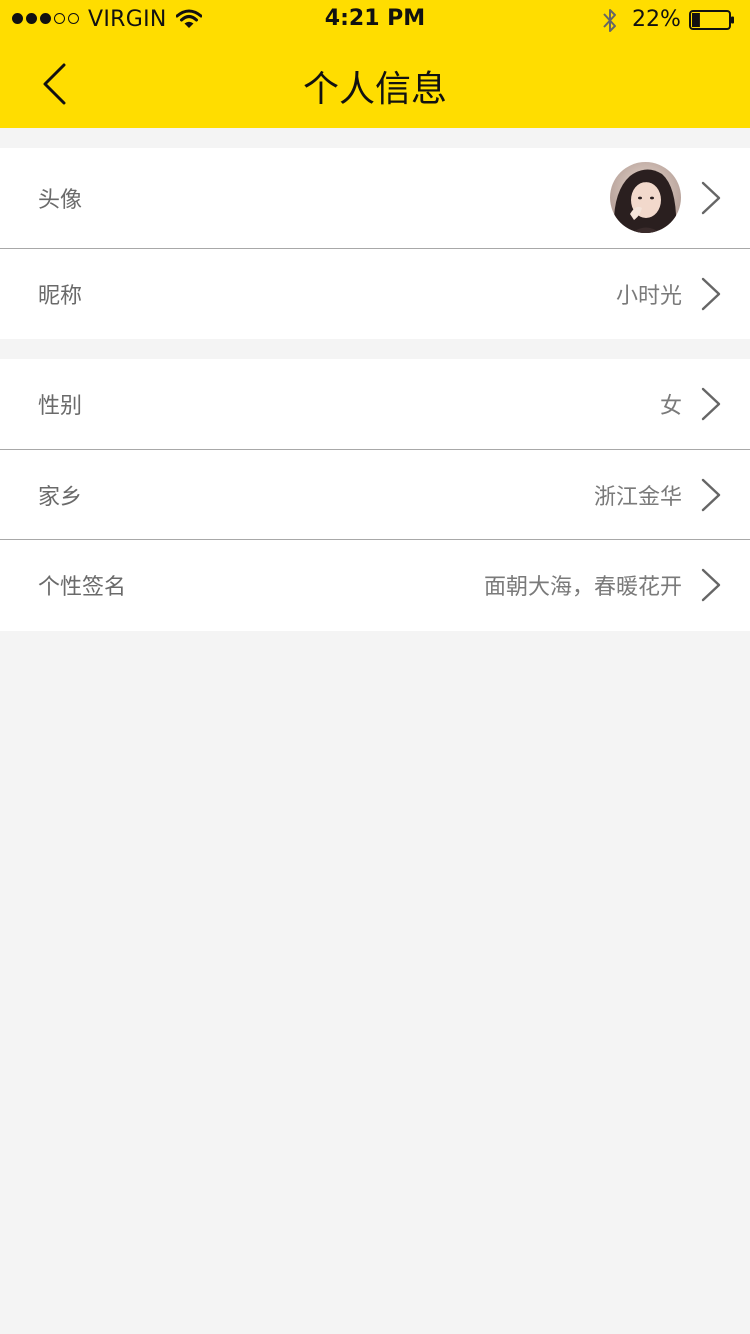 This screenshot has height=1334, width=750. What do you see at coordinates (711, 20) in the screenshot?
I see `battery-icon` at bounding box center [711, 20].